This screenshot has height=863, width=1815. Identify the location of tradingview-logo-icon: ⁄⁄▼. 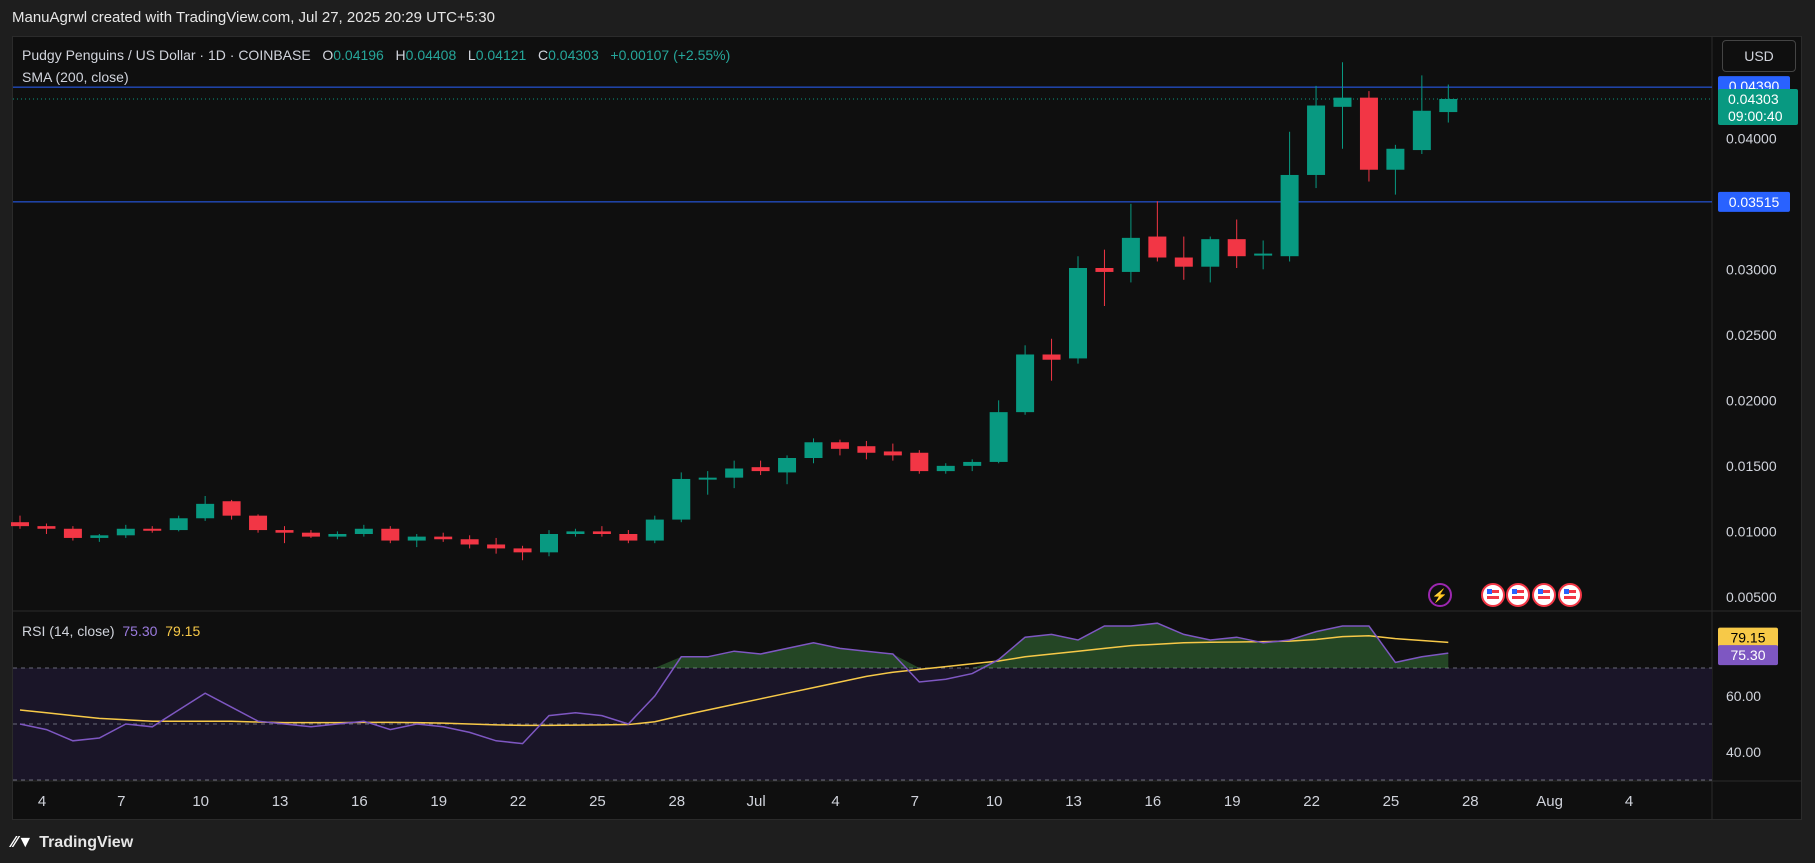
(22, 842).